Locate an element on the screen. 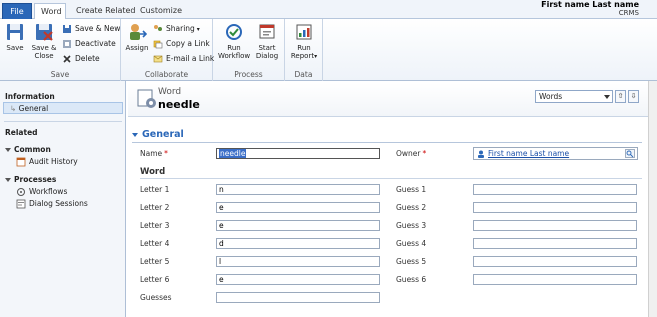 The image size is (657, 317). nav-item-audit-history-label: Audit History is located at coordinates (53, 161).